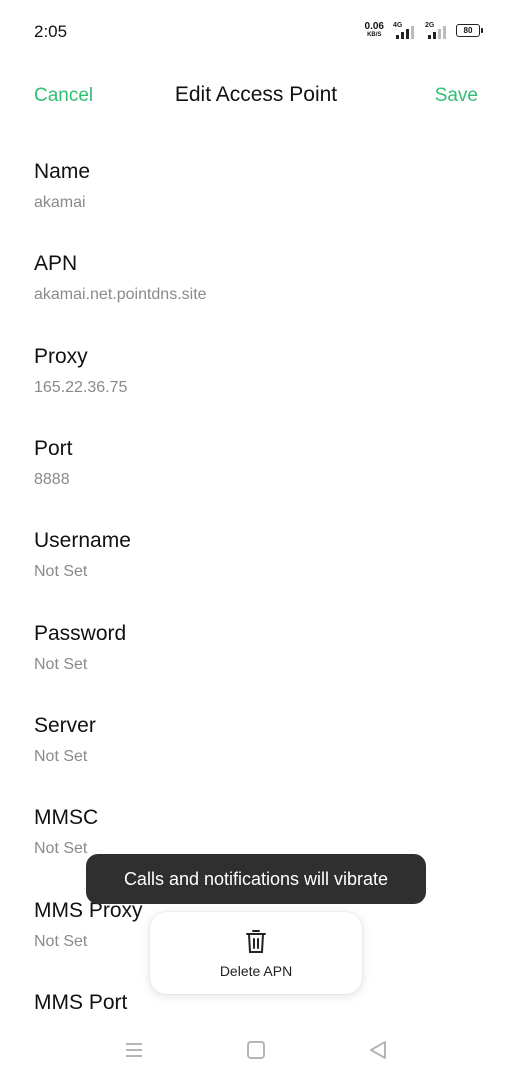 The width and height of the screenshot is (512, 1080). What do you see at coordinates (256, 971) in the screenshot?
I see `delete-apn-label: Delete APN` at bounding box center [256, 971].